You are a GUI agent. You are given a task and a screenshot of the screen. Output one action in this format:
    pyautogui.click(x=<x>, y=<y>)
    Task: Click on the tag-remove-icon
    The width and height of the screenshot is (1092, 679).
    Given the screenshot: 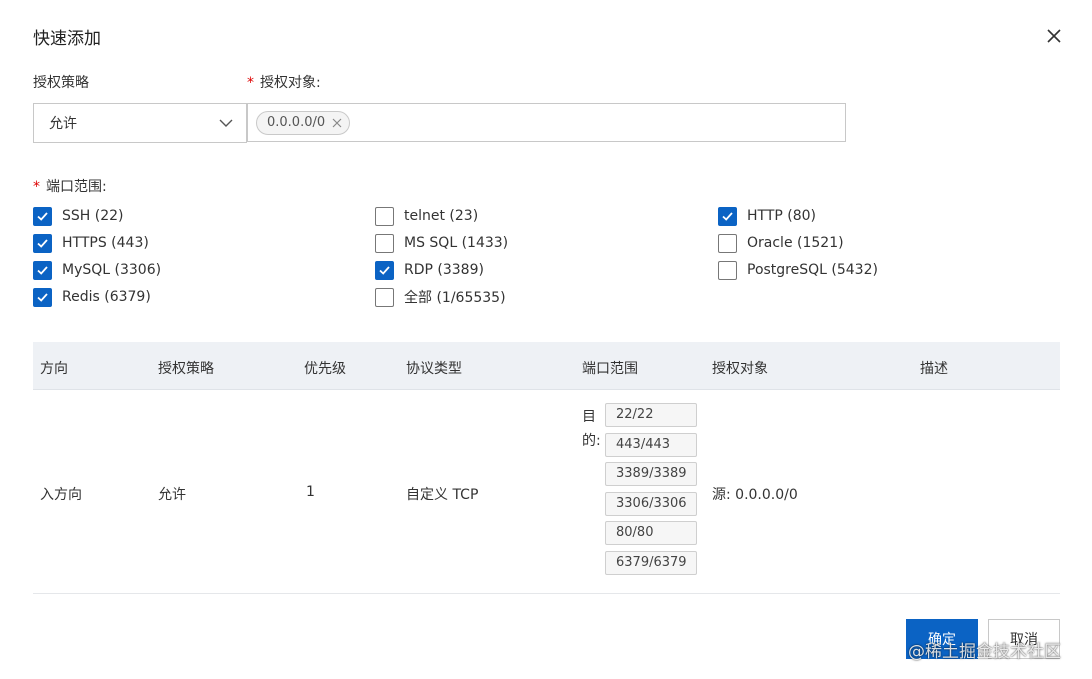 What is the action you would take?
    pyautogui.click(x=337, y=123)
    